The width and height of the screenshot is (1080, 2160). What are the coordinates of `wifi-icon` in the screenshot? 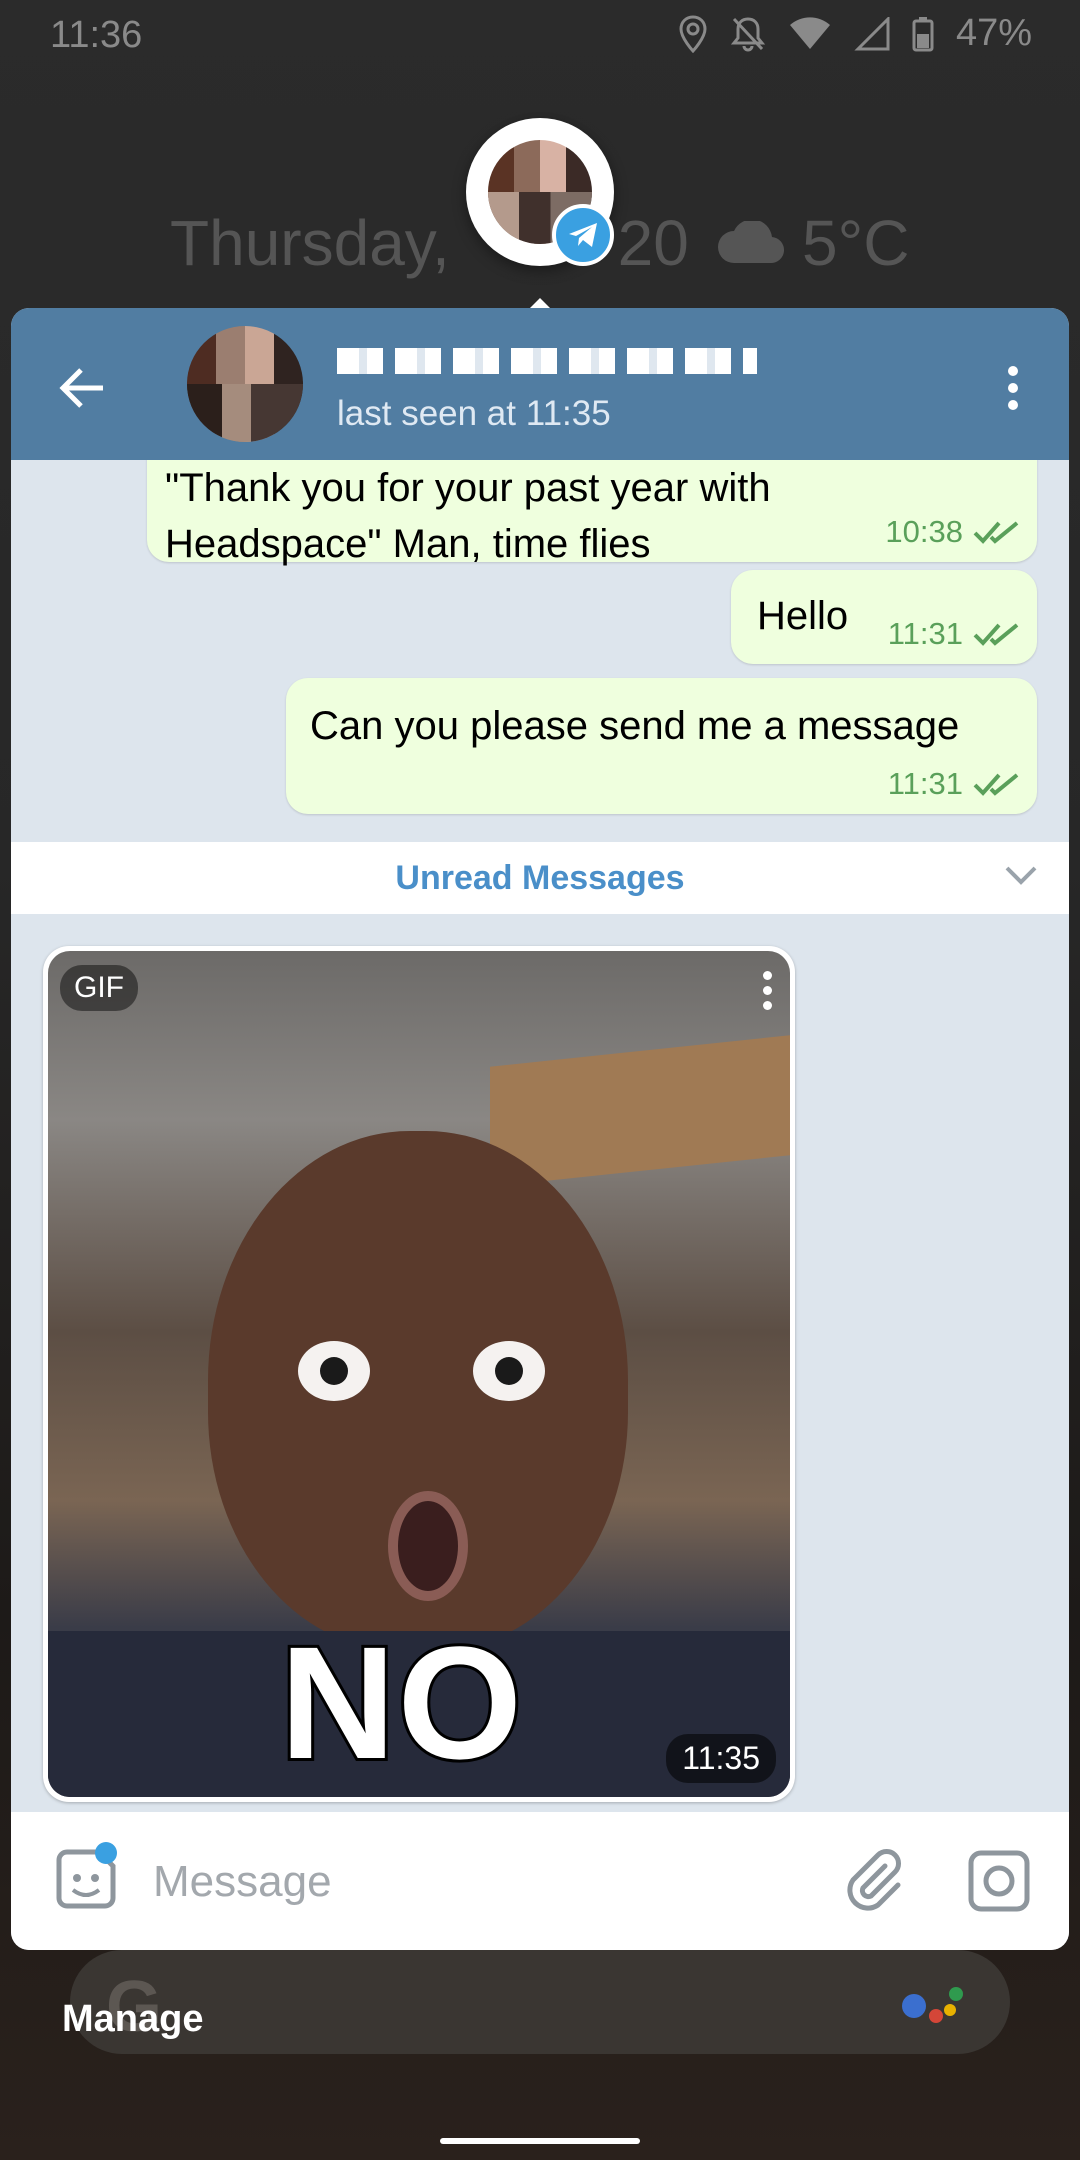 It's located at (809, 32).